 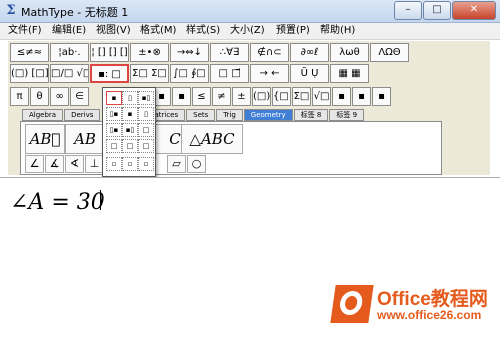 I want to click on braces-button: {□}, so click(x=281, y=96).